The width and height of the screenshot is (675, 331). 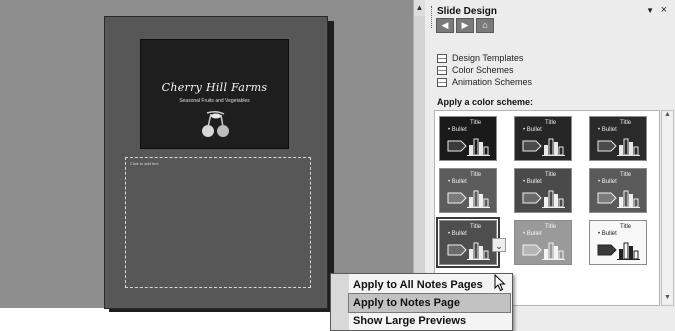 I want to click on chevron-down-icon: ⌄, so click(x=499, y=245).